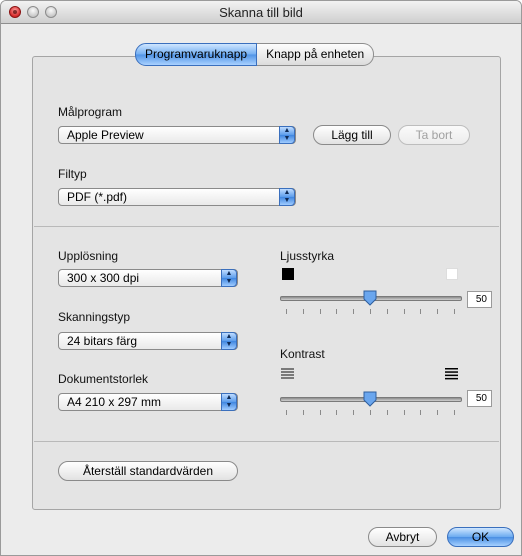 The image size is (522, 556). I want to click on contrast-label: Kontrast, so click(302, 354).